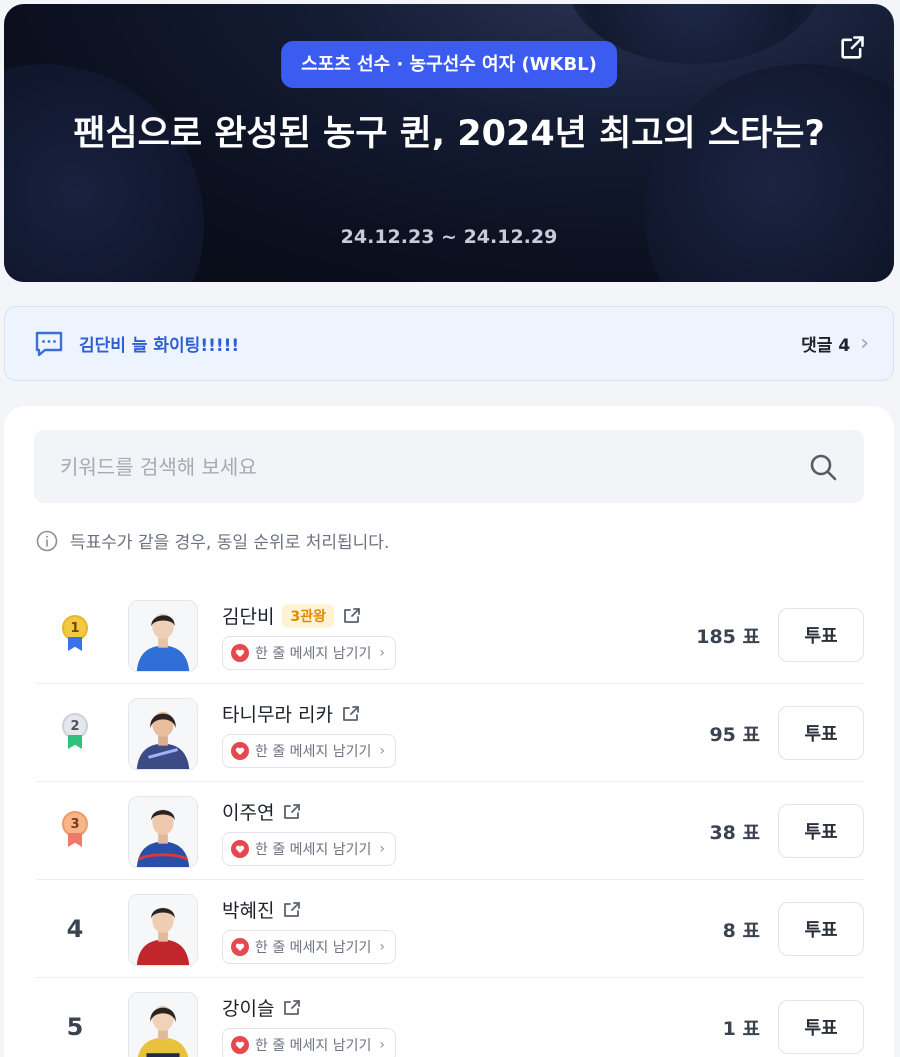 The width and height of the screenshot is (900, 1057). I want to click on candidate-name-line: 강이슬, so click(262, 1007).